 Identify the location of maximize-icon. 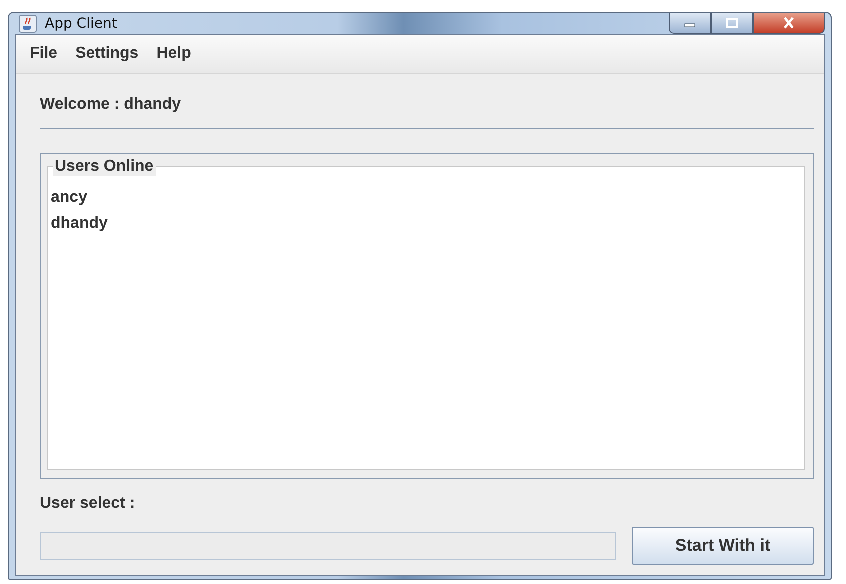
(732, 23).